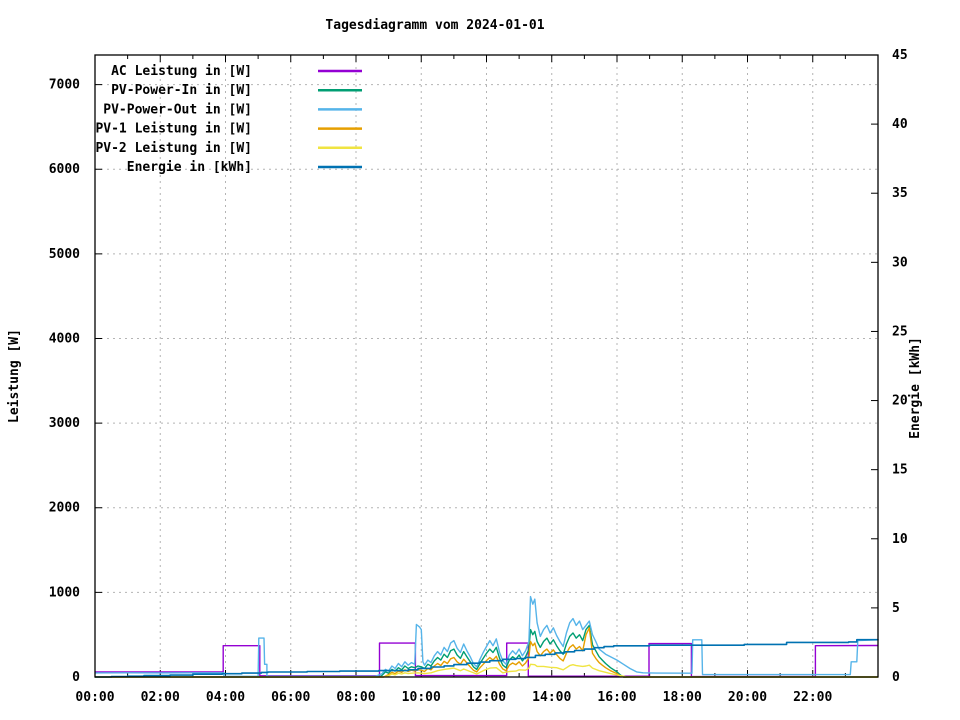 The height and width of the screenshot is (720, 960). Describe the element at coordinates (355, 697) in the screenshot. I see `x-tick-label: 08:00` at that location.